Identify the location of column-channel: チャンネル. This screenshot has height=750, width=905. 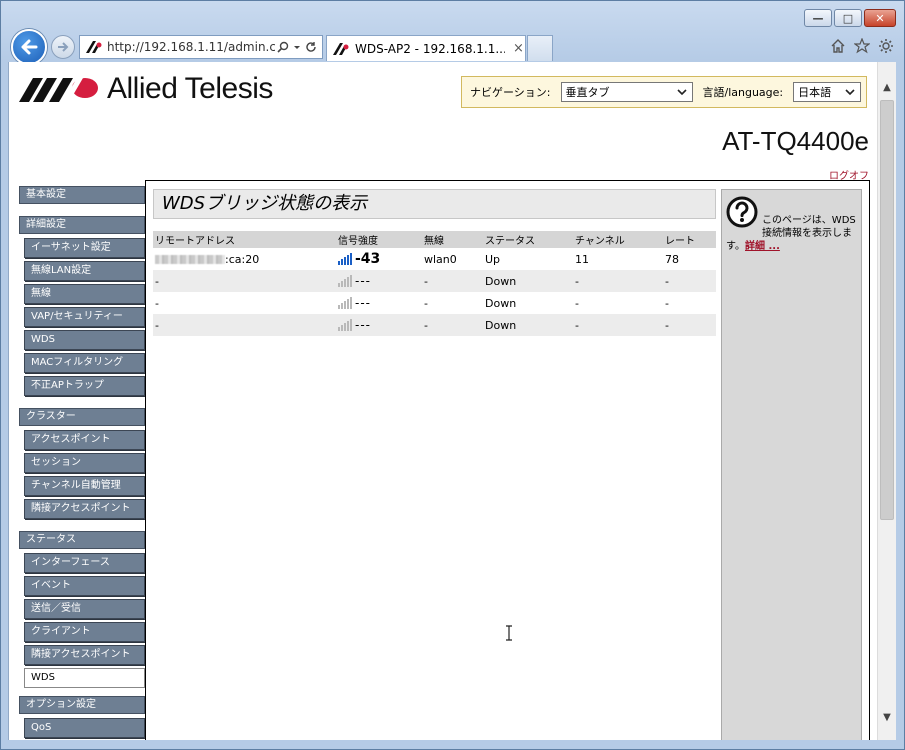
(618, 239).